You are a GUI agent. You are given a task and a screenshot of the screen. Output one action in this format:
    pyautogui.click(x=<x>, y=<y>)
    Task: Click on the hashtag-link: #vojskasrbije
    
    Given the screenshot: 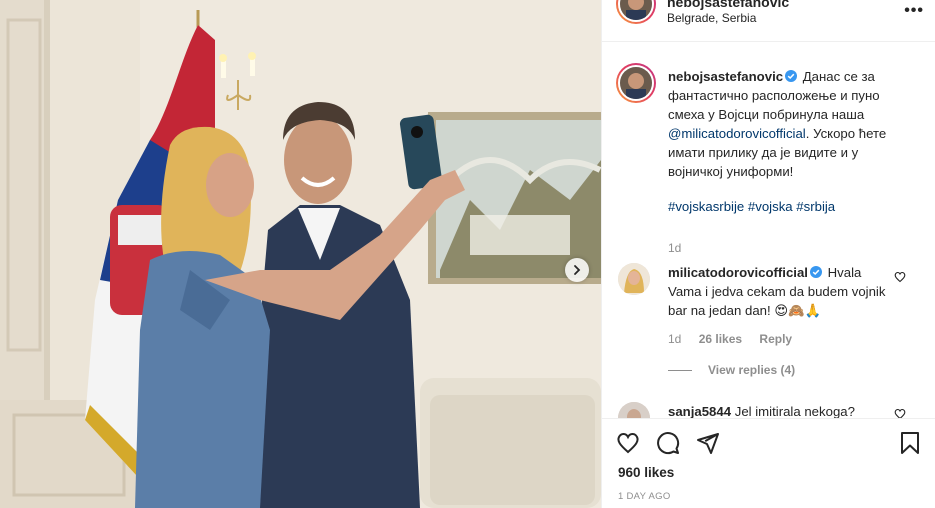 What is the action you would take?
    pyautogui.click(x=706, y=206)
    